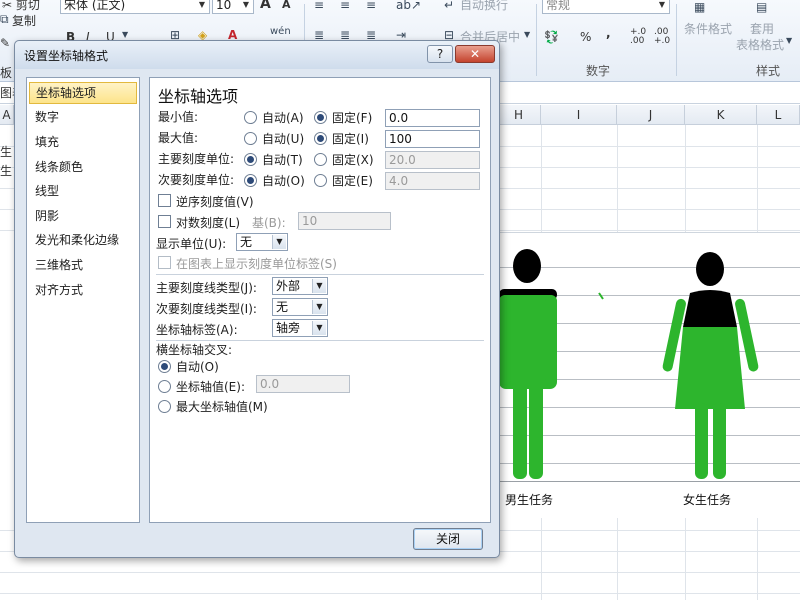  Describe the element at coordinates (5, 43) in the screenshot. I see `format-painter-icon: ✎` at that location.